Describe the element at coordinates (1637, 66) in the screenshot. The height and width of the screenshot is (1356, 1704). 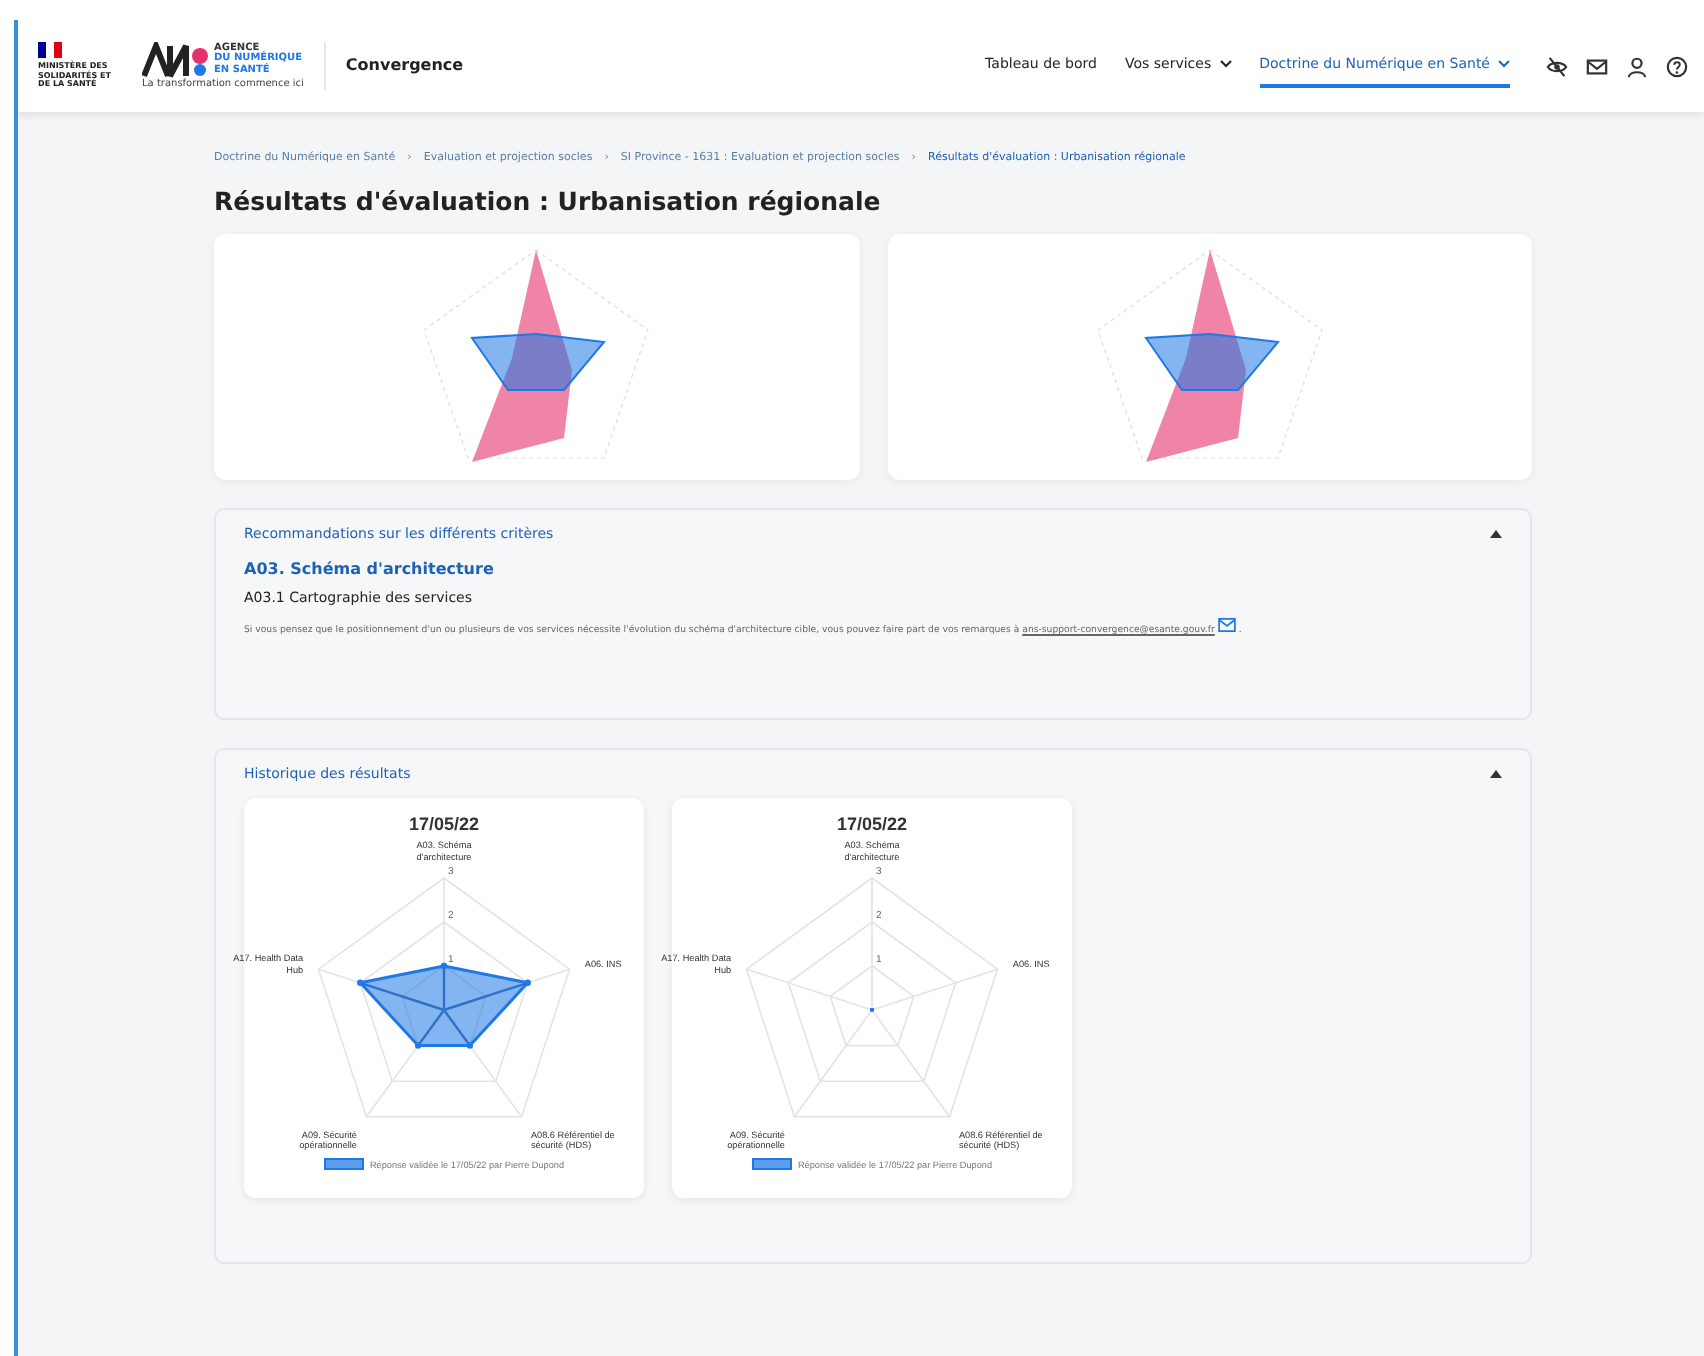
I see `user-icon` at that location.